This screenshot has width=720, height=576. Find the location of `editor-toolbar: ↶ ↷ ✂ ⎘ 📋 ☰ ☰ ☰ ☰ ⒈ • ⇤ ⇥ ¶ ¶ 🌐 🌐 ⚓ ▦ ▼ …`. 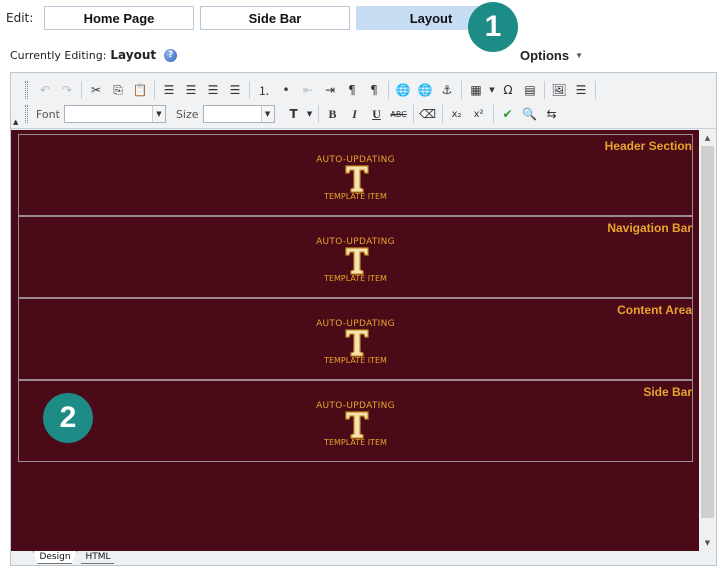

editor-toolbar: ↶ ↷ ✂ ⎘ 📋 ☰ ☰ ☰ ☰ ⒈ • ⇤ ⇥ ¶ ¶ 🌐 🌐 ⚓ ▦ ▼ … is located at coordinates (363, 101).